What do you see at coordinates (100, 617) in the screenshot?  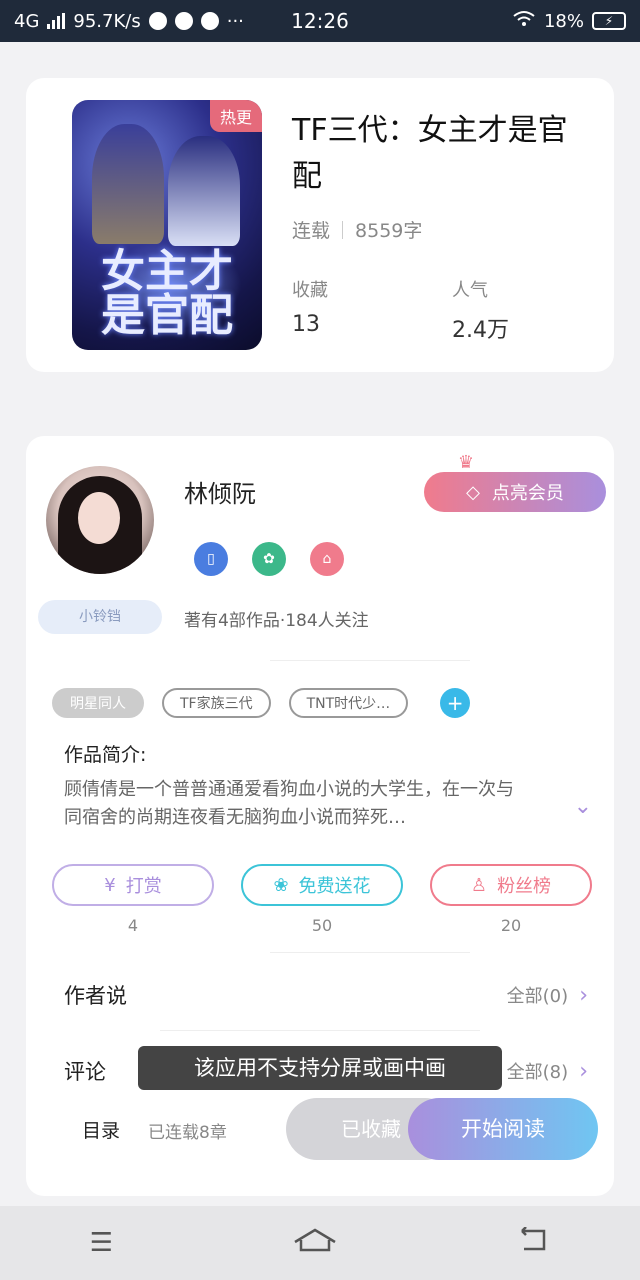 I see `nickname-badge: 小铃铛` at bounding box center [100, 617].